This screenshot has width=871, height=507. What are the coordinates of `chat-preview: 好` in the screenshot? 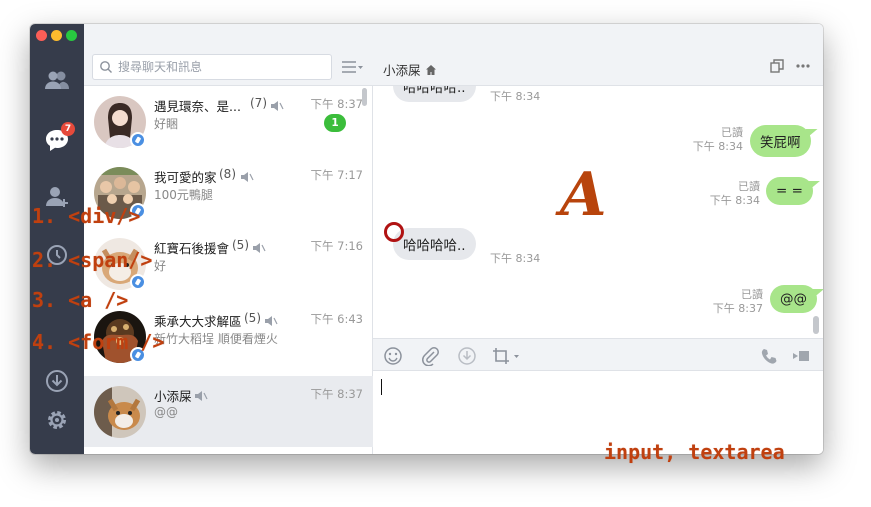 It's located at (160, 266).